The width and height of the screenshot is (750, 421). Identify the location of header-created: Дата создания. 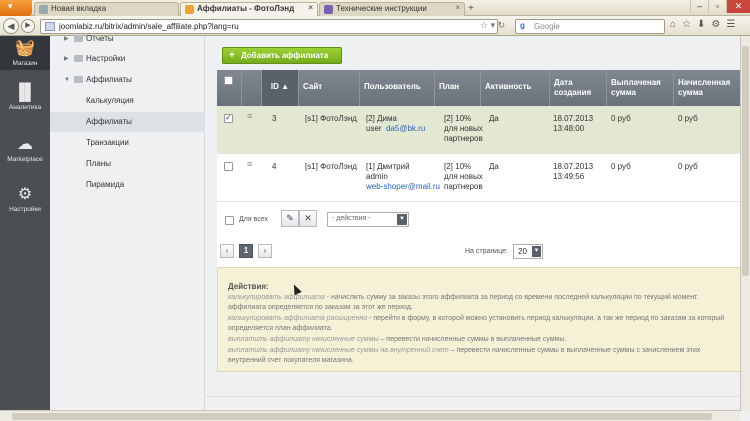
(578, 88).